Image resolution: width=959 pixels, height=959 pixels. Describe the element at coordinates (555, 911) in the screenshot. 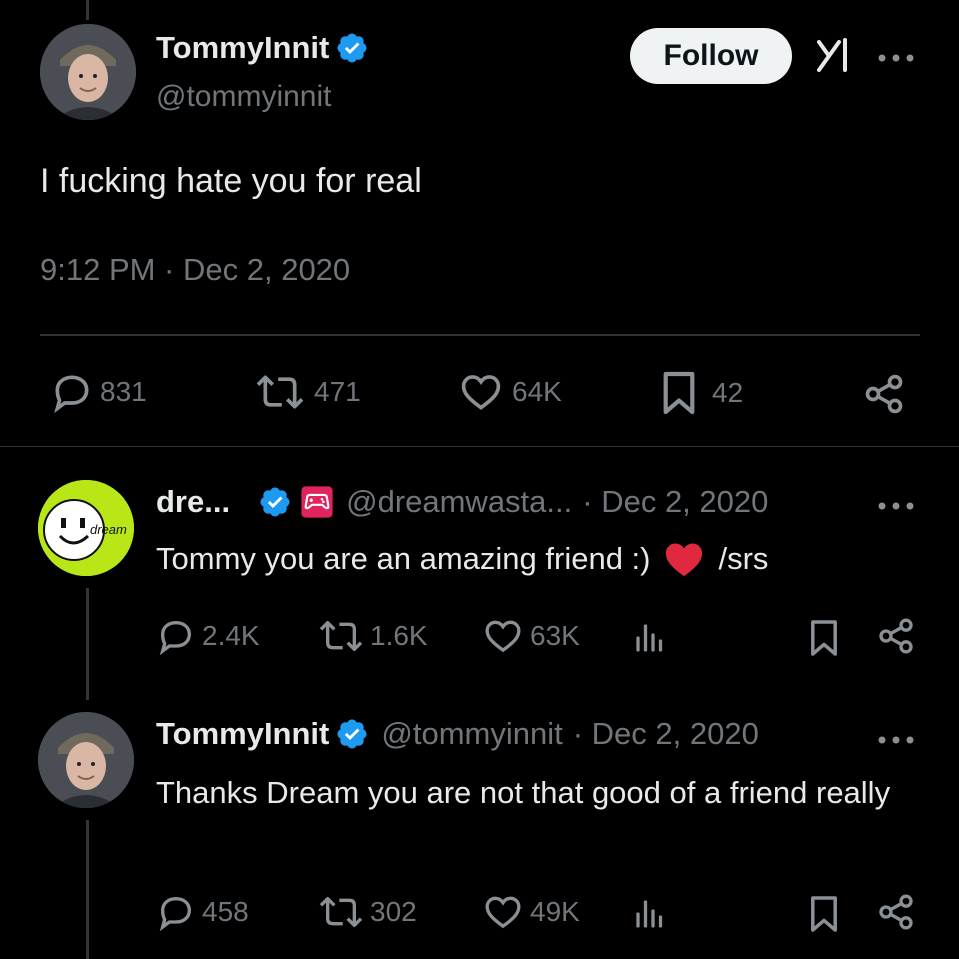

I see `like-count: 49K` at that location.